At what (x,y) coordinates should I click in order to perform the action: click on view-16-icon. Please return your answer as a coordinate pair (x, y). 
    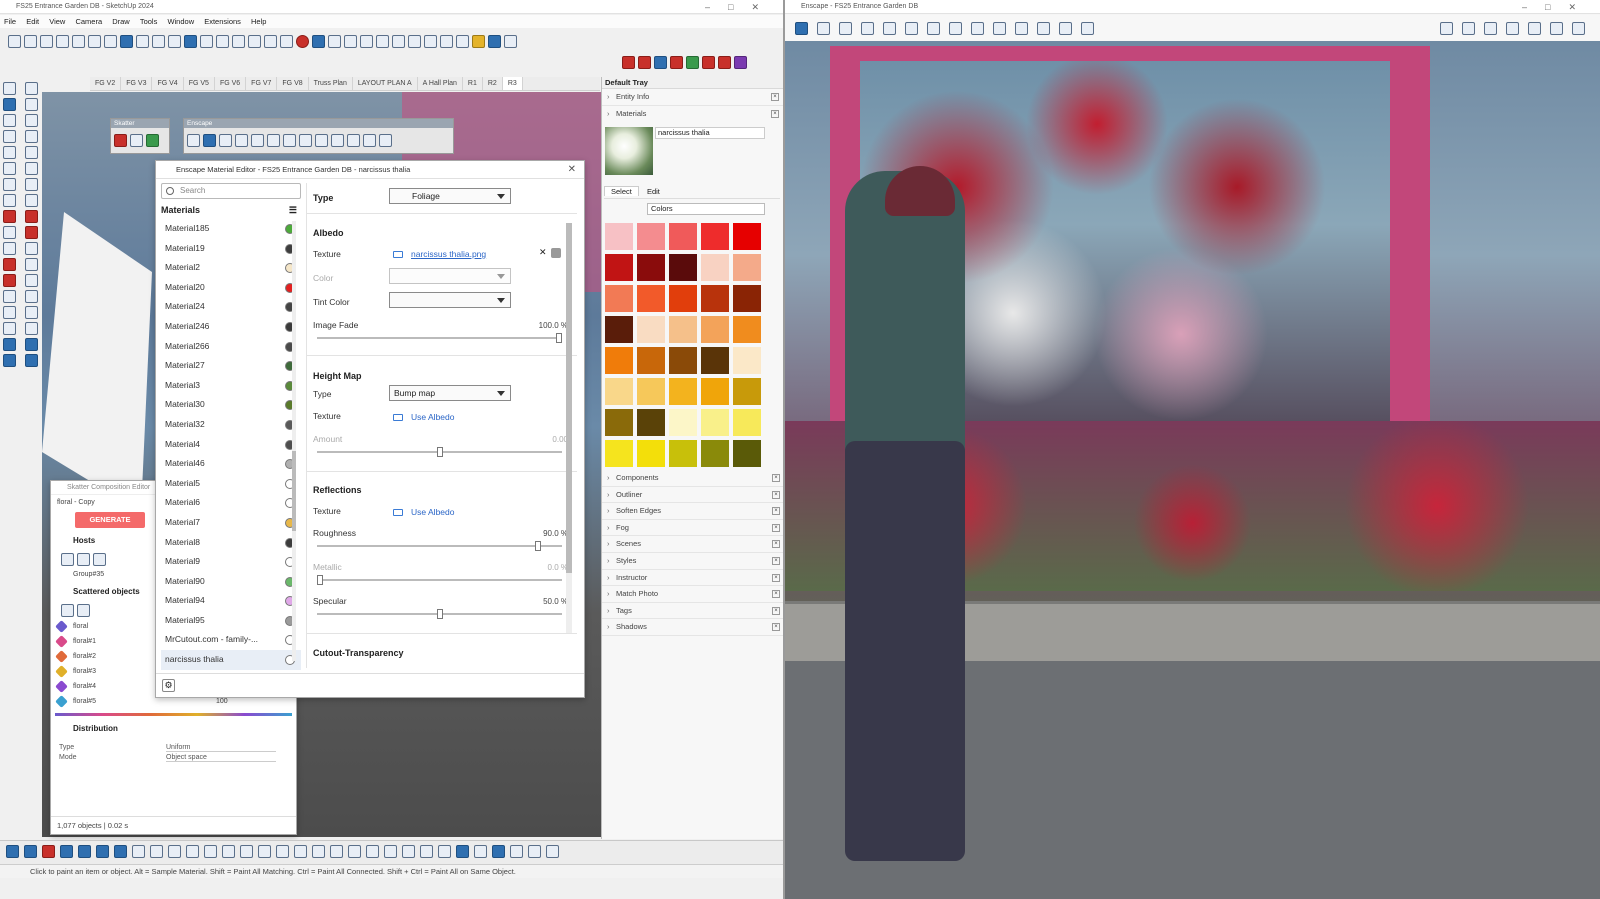
    Looking at the image, I should click on (408, 851).